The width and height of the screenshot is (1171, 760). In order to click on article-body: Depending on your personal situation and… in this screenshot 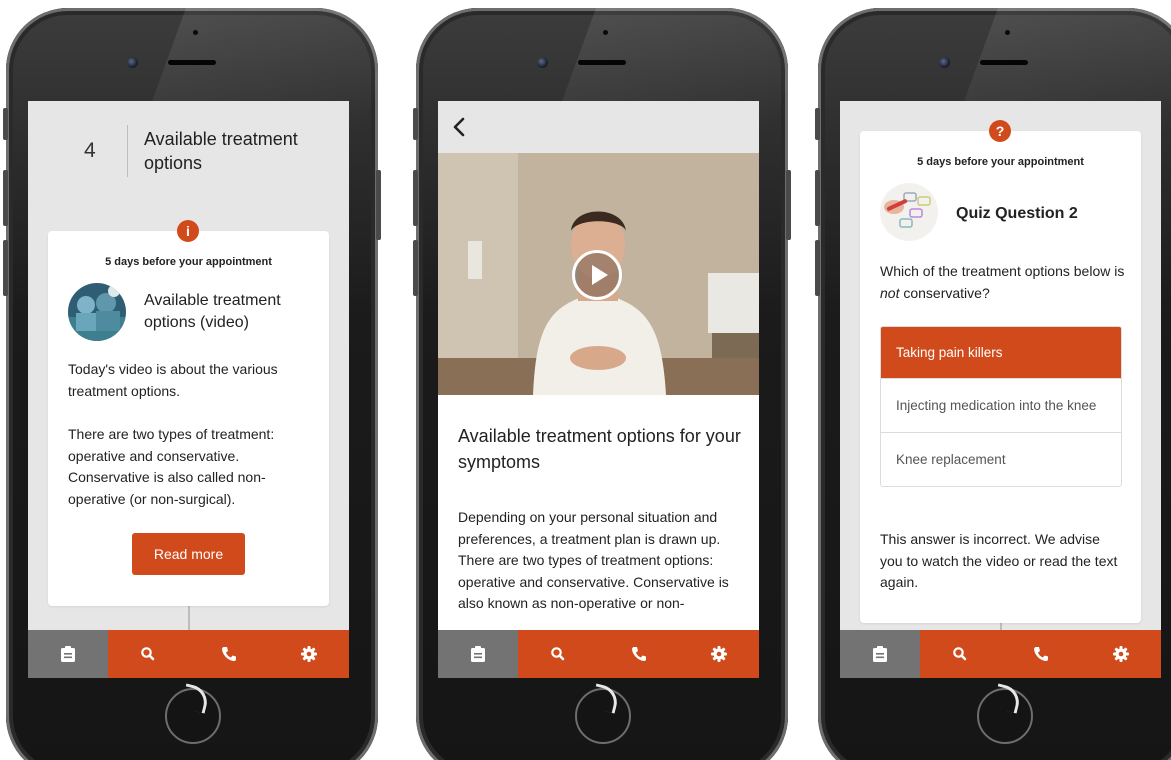, I will do `click(593, 560)`.